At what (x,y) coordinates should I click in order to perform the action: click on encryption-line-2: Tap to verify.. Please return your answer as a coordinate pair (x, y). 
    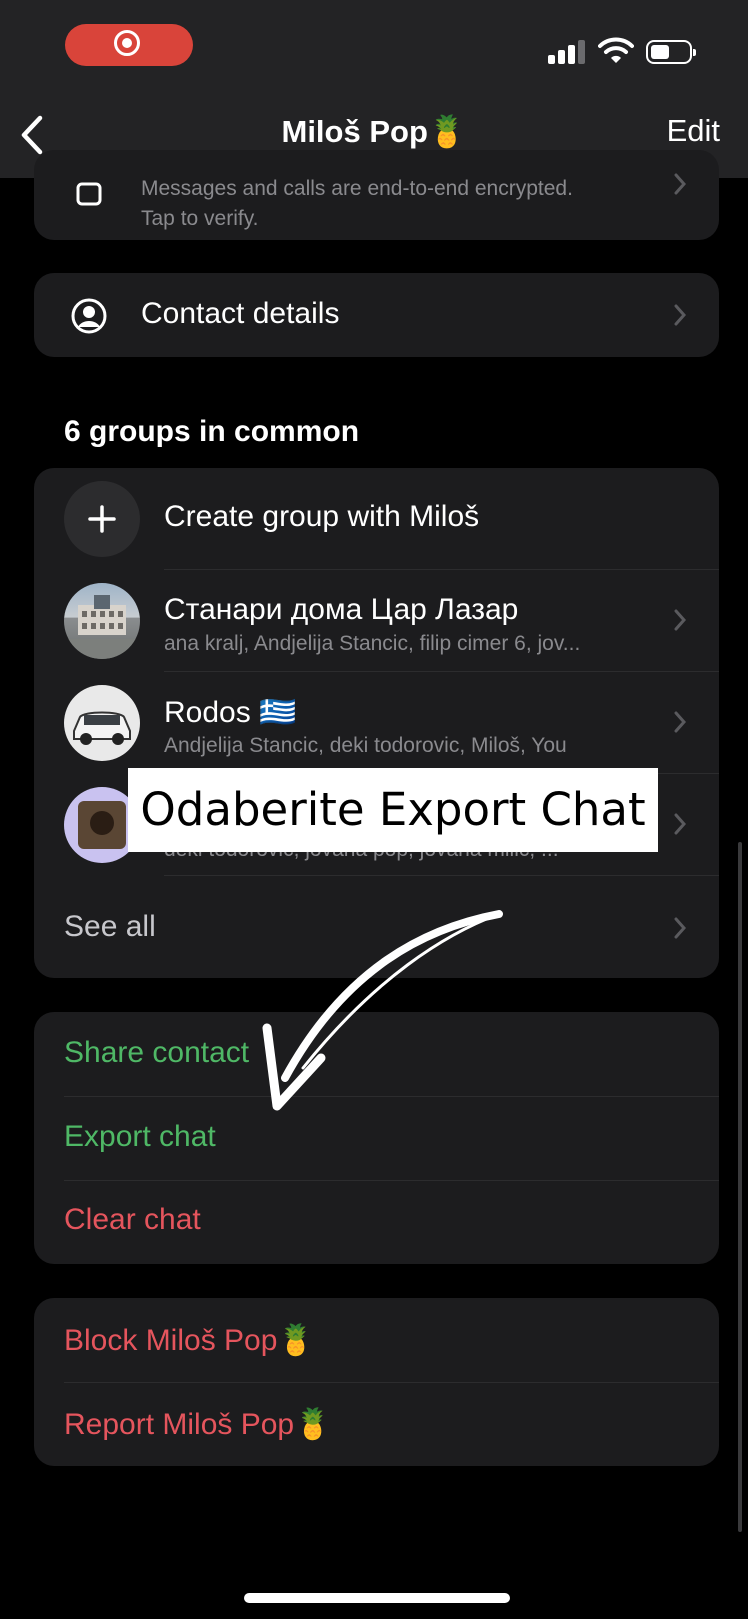
    Looking at the image, I should click on (200, 218).